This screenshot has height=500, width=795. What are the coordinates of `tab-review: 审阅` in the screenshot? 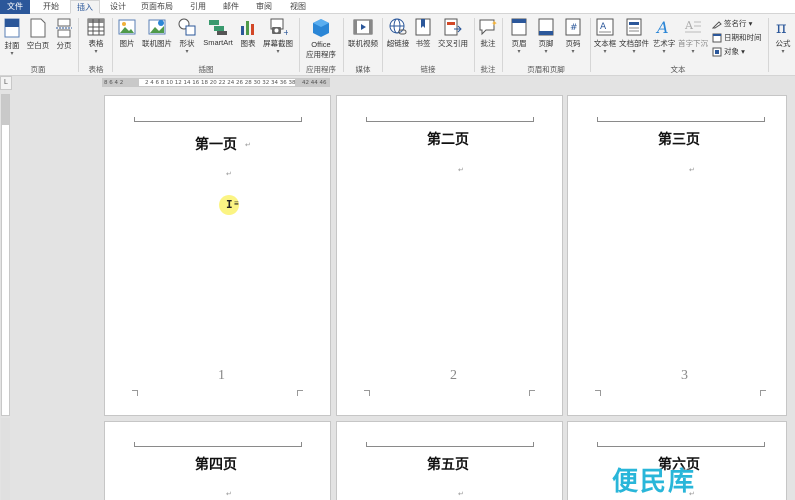 It's located at (264, 7).